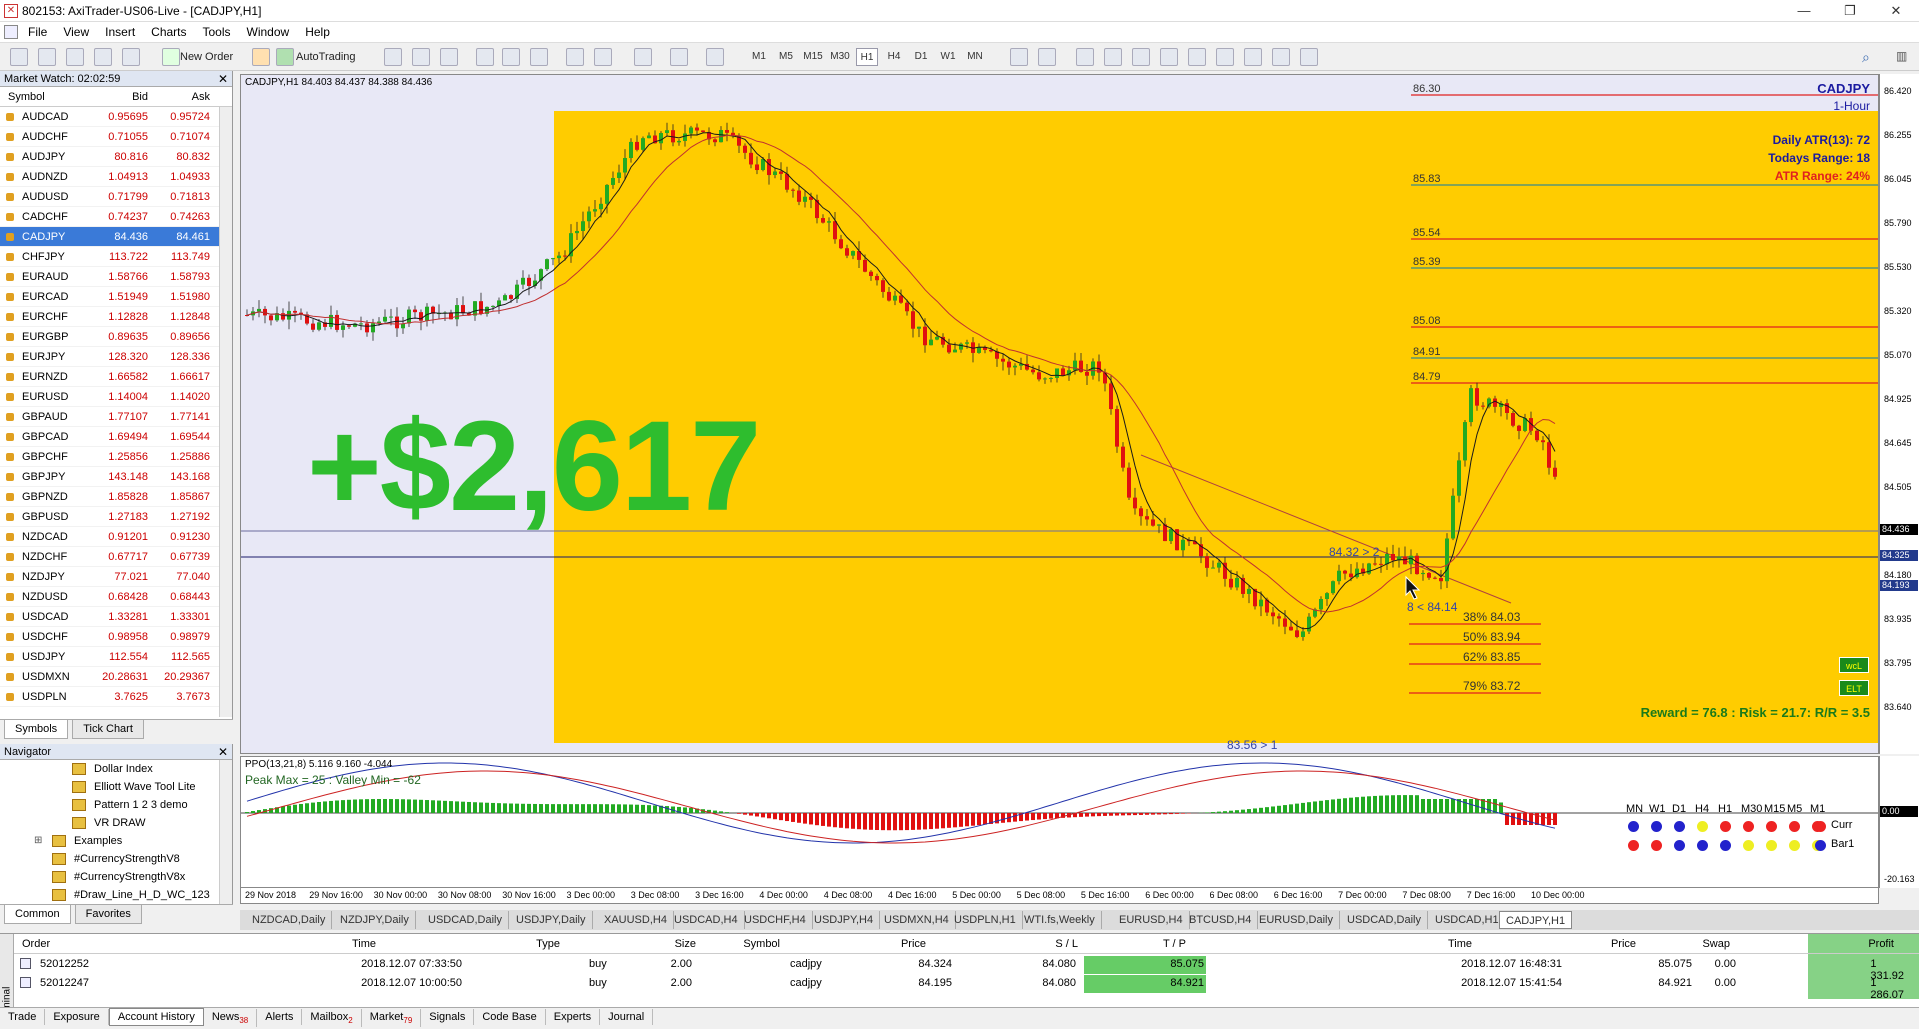  Describe the element at coordinates (1141, 57) in the screenshot. I see `trendline-icon` at that location.